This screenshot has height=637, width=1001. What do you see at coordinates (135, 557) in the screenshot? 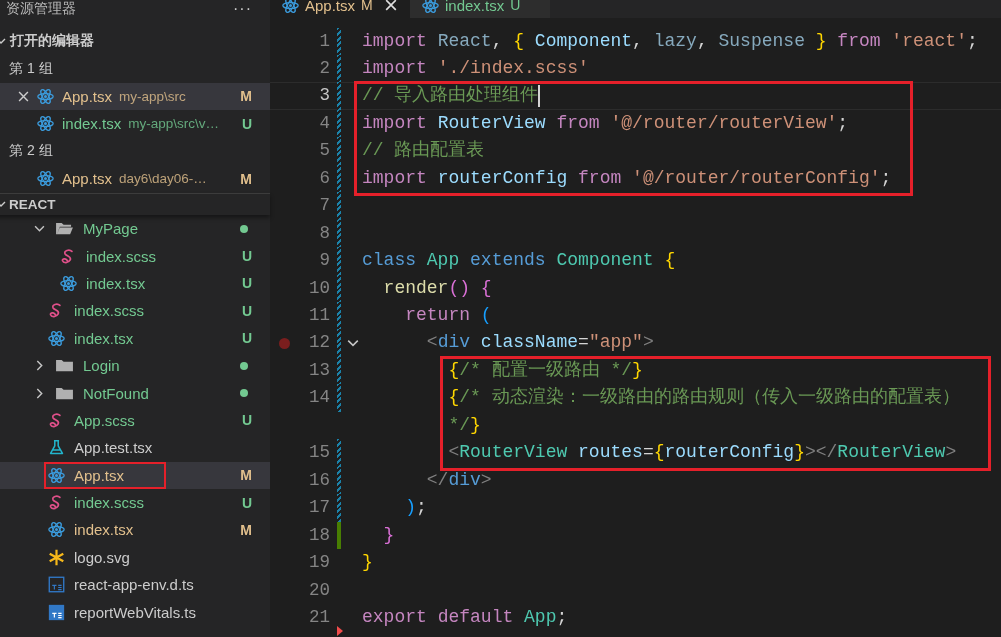
I see `tree-item: logo.svg` at bounding box center [135, 557].